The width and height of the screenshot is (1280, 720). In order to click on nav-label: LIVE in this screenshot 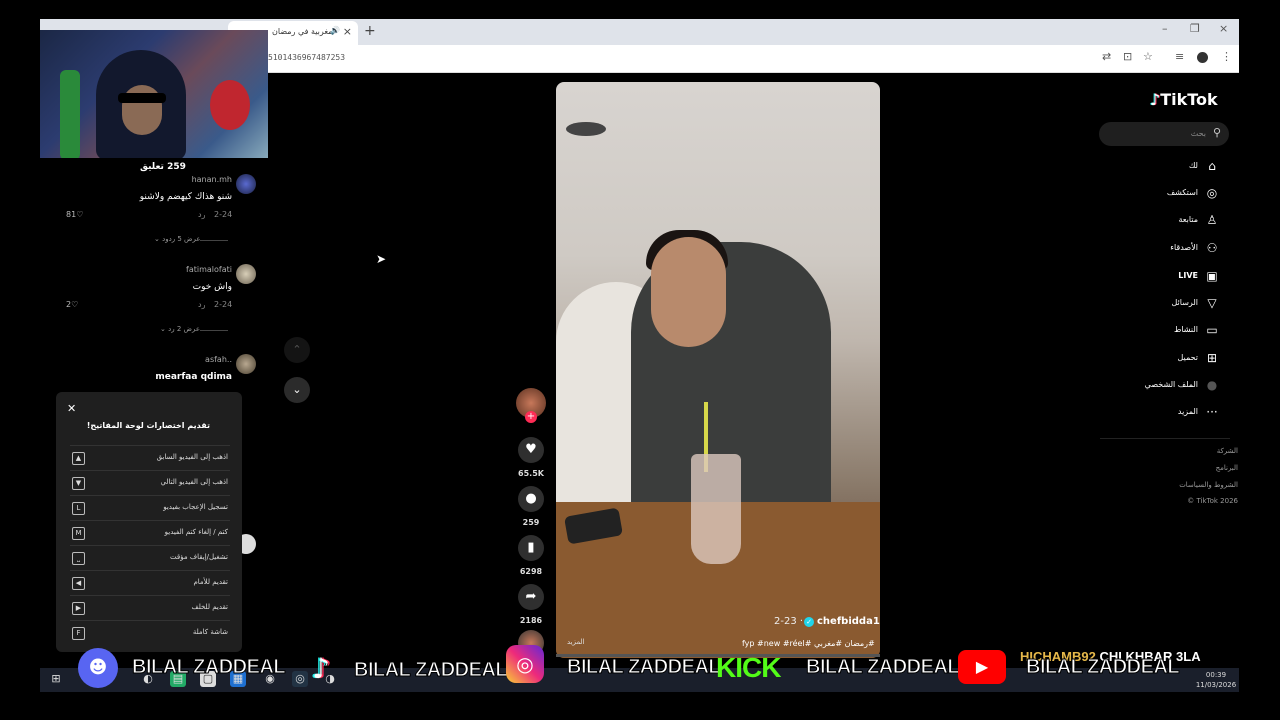, I will do `click(1188, 275)`.